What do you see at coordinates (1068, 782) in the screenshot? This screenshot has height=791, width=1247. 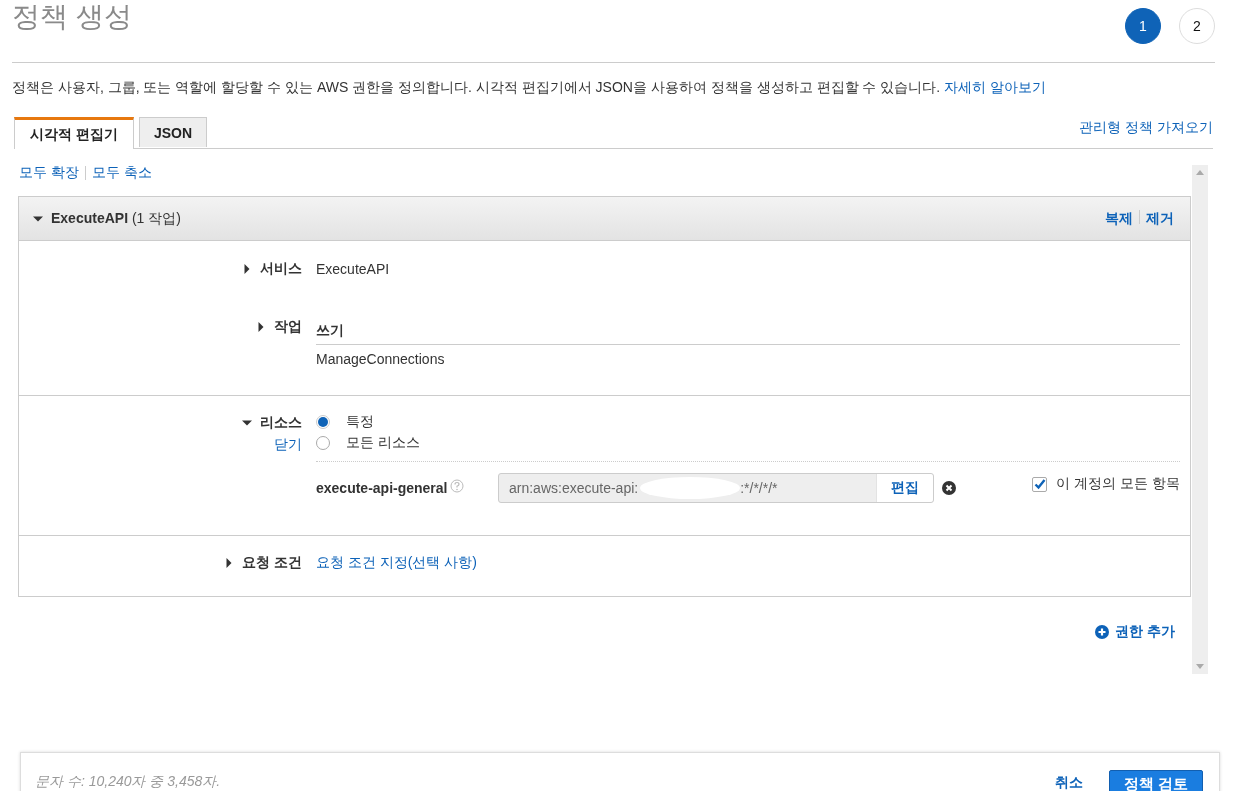 I see `cancel-link: 취소` at bounding box center [1068, 782].